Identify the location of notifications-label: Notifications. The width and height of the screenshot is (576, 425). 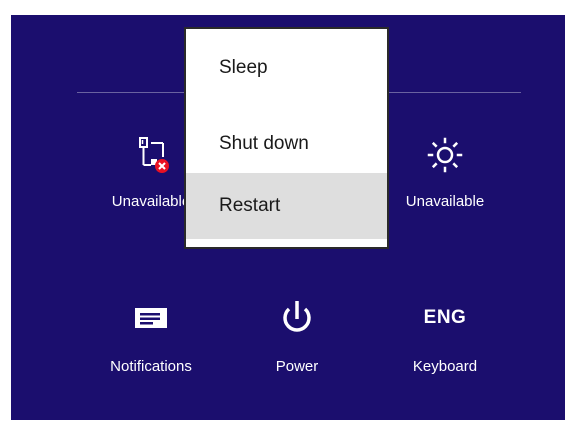
(151, 366).